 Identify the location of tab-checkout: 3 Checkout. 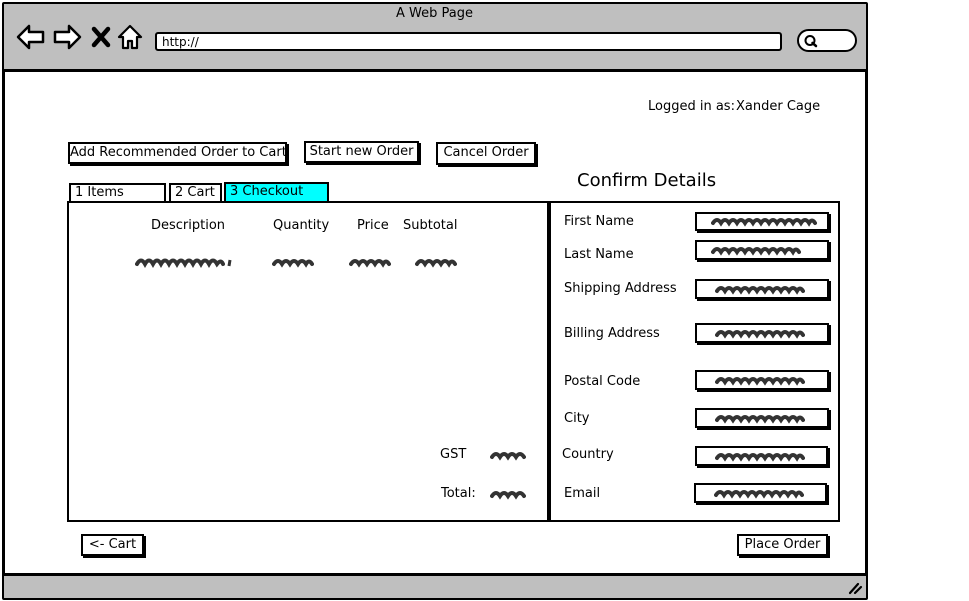
(276, 192).